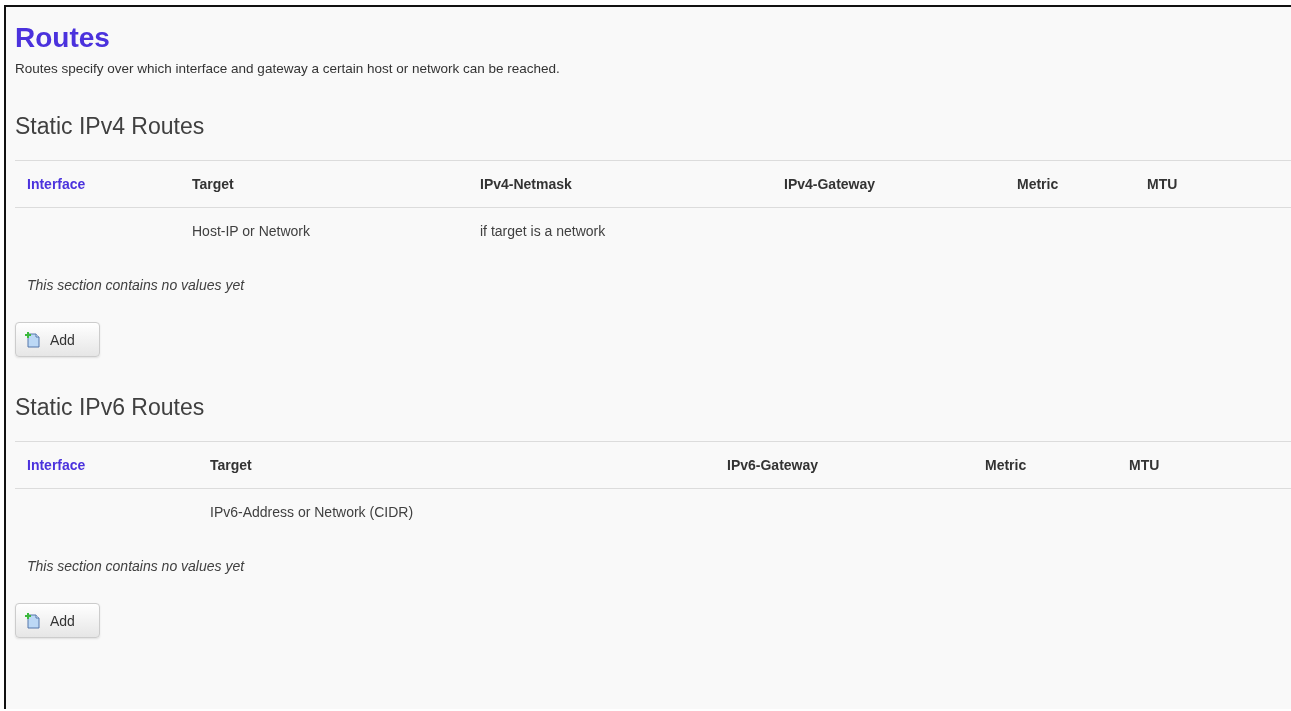 The width and height of the screenshot is (1291, 711). I want to click on page-title: Routes, so click(63, 38).